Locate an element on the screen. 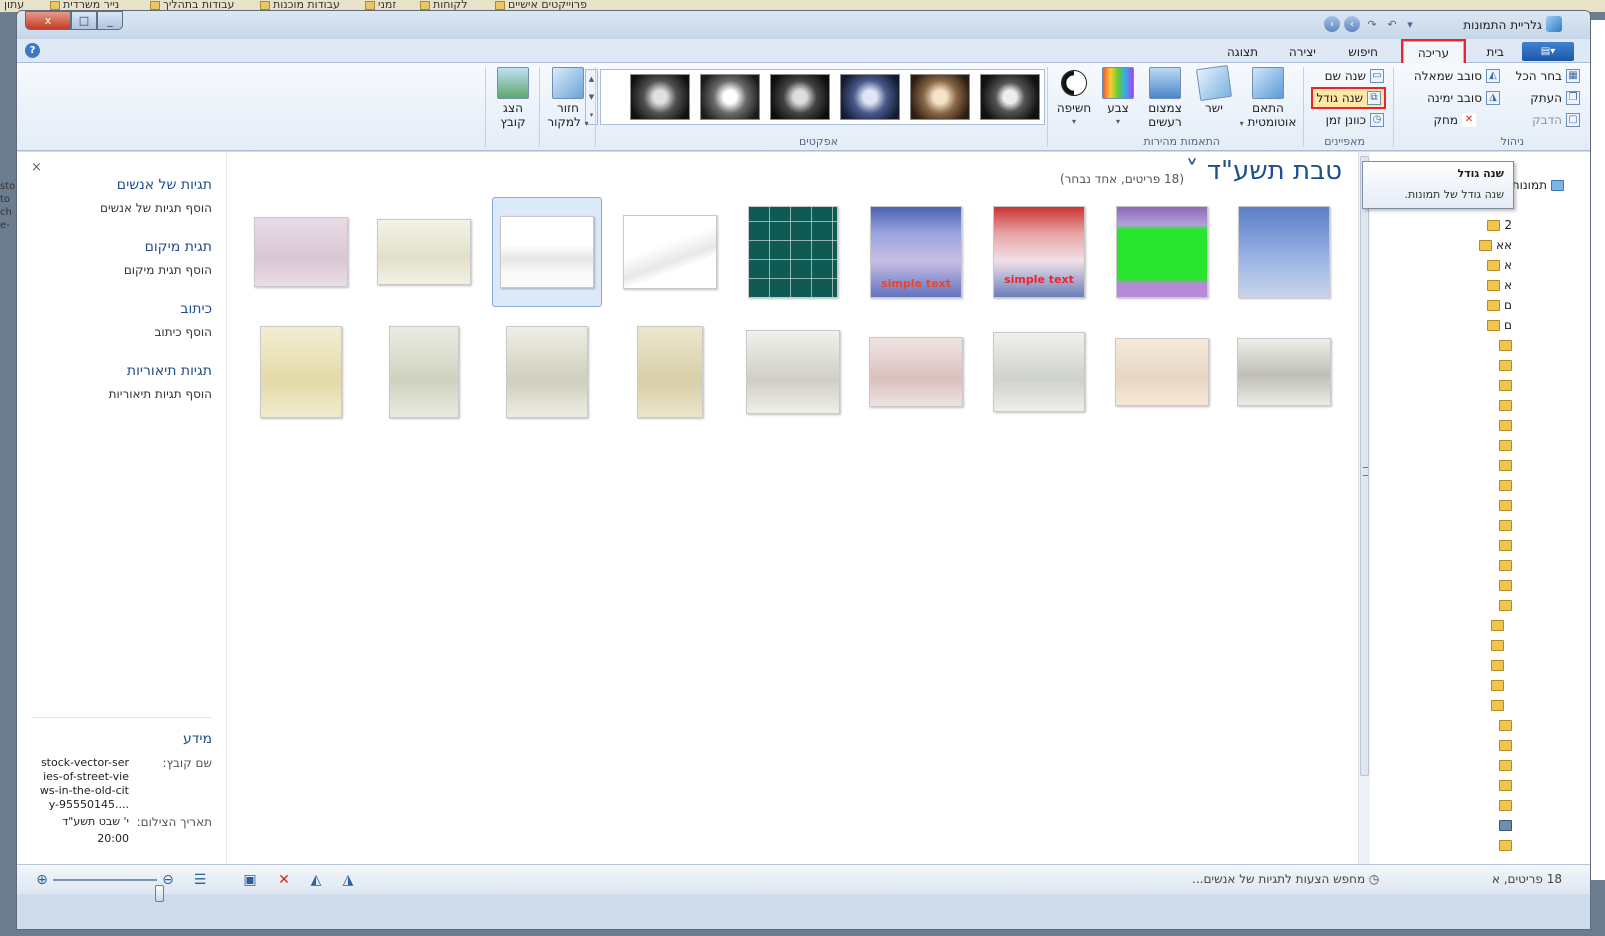 This screenshot has height=936, width=1605. undo-icon: ↶ is located at coordinates (1392, 24).